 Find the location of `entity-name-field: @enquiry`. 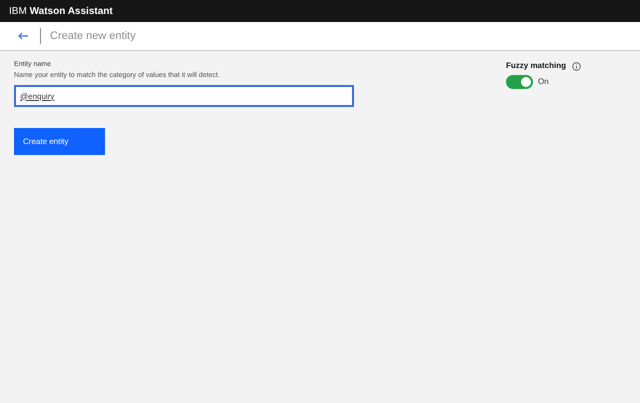

entity-name-field: @enquiry is located at coordinates (184, 96).